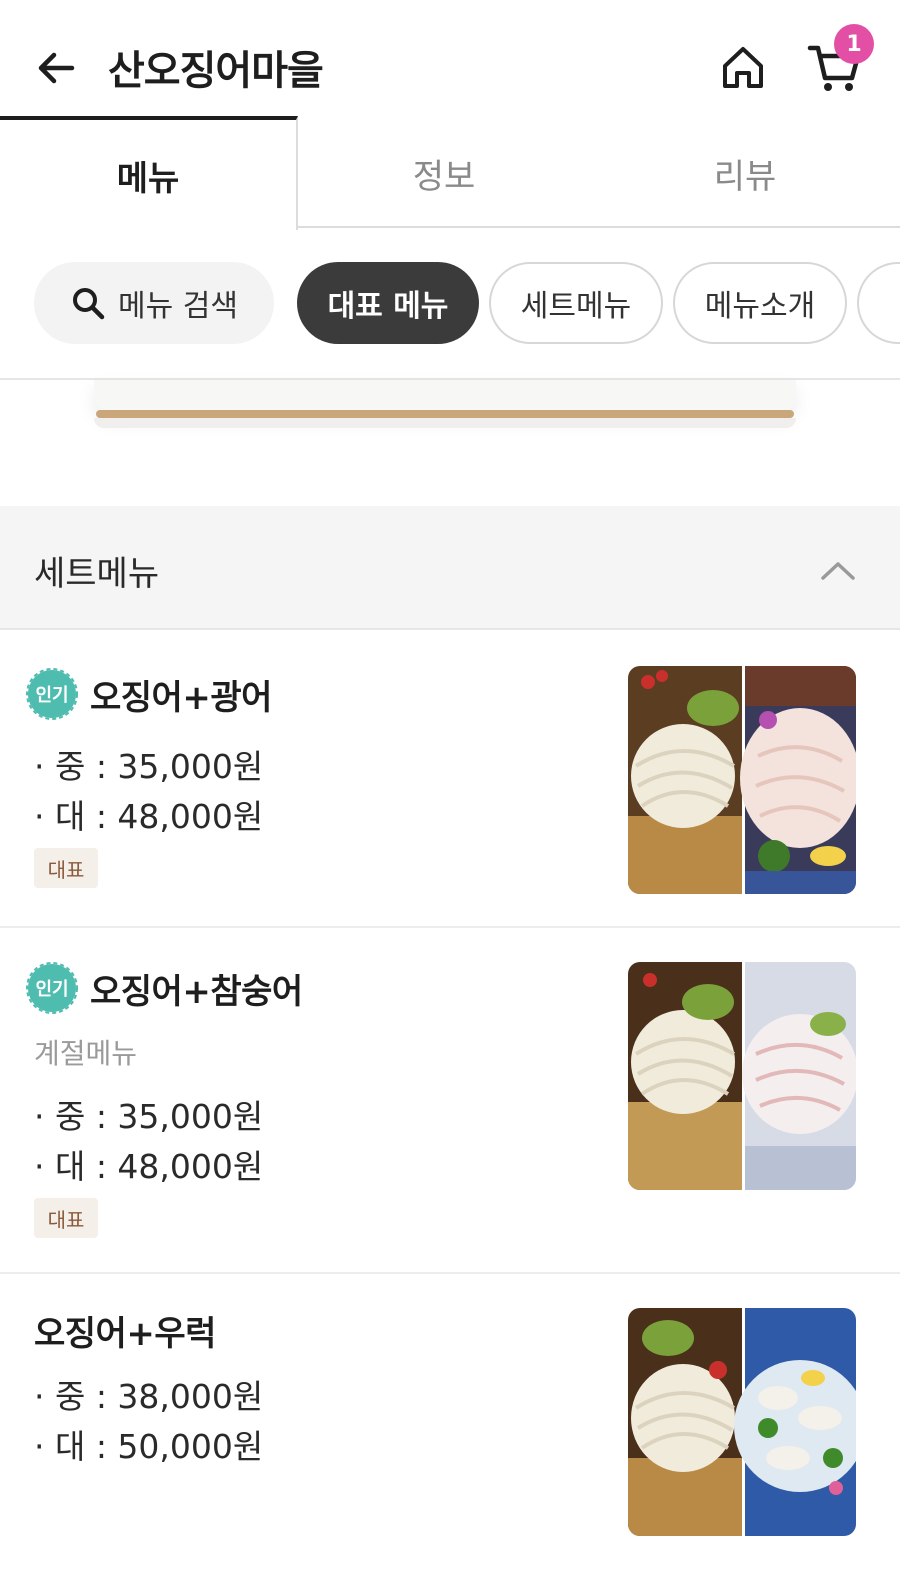 Image resolution: width=900 pixels, height=1586 pixels. What do you see at coordinates (216, 71) in the screenshot?
I see `store-title: 산오징어마을` at bounding box center [216, 71].